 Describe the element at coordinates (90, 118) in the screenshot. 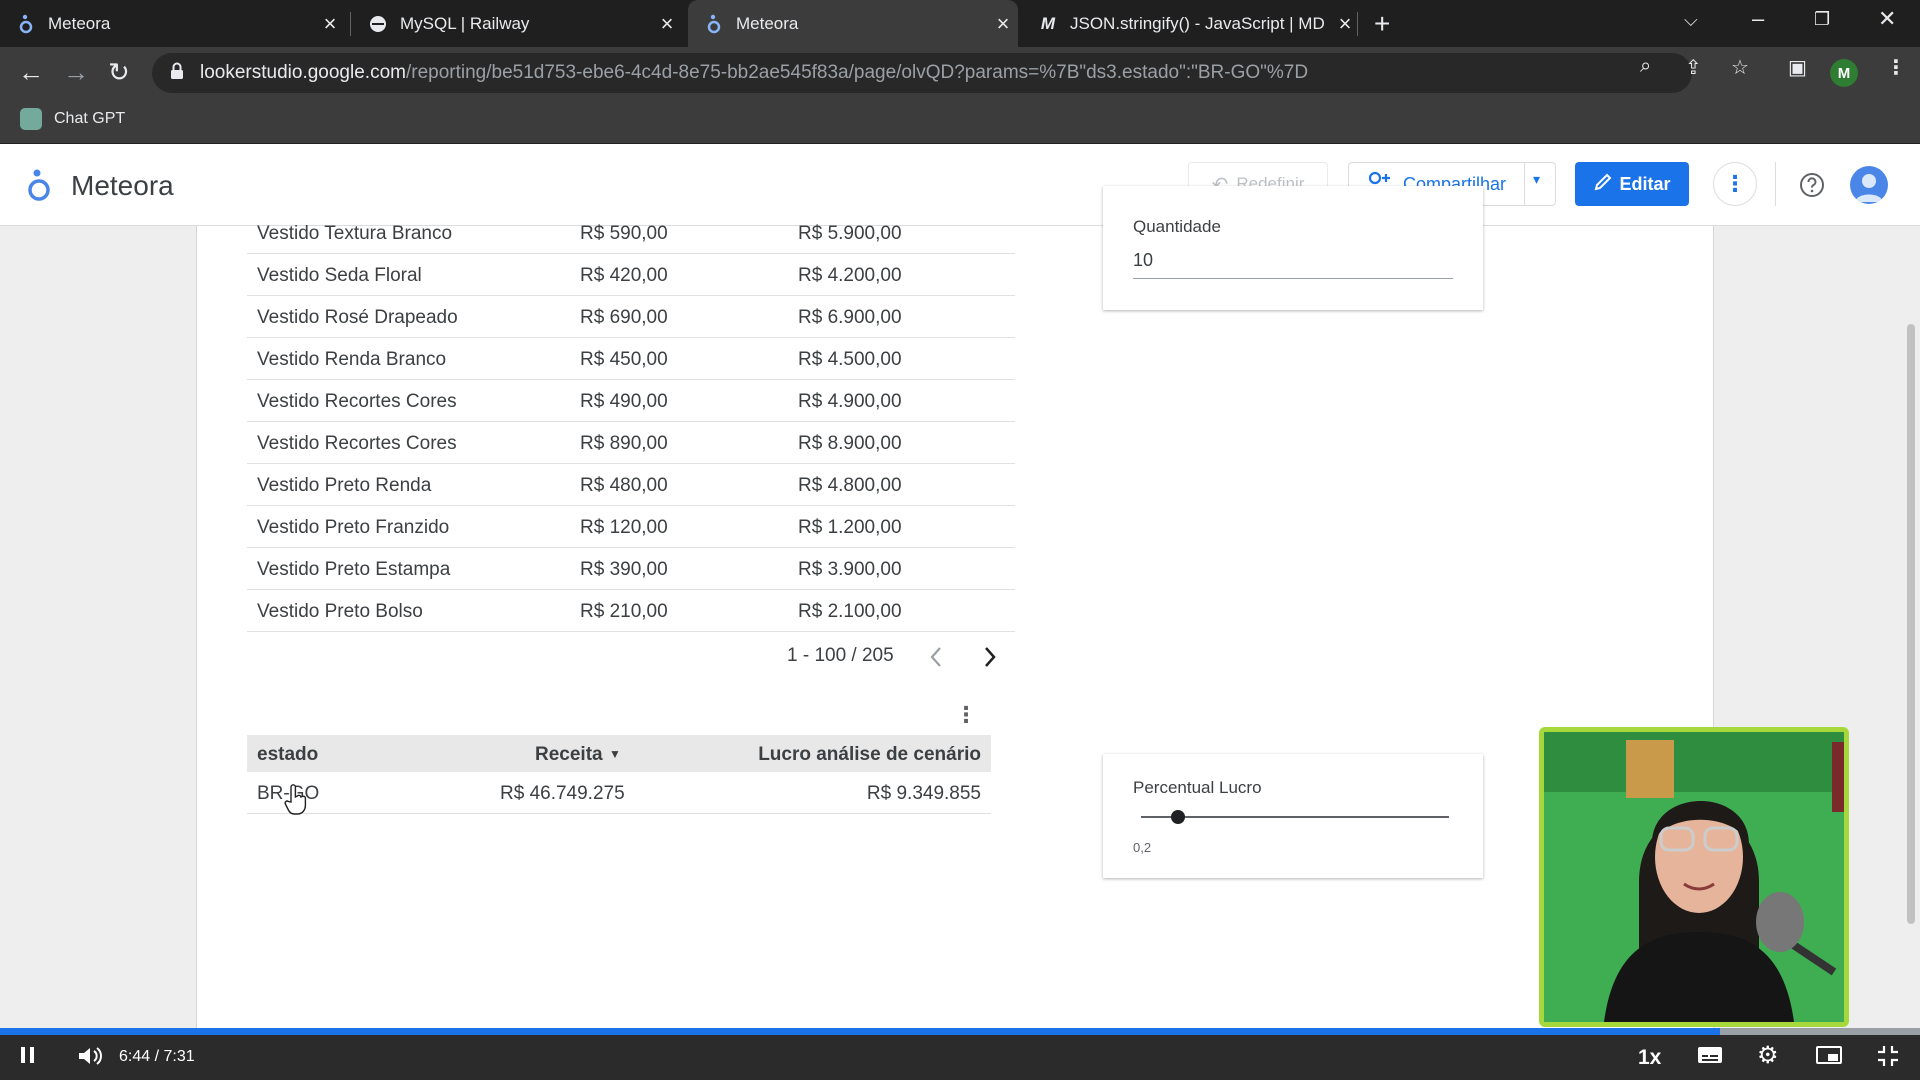

I see `bookmark-label: Chat GPT` at that location.